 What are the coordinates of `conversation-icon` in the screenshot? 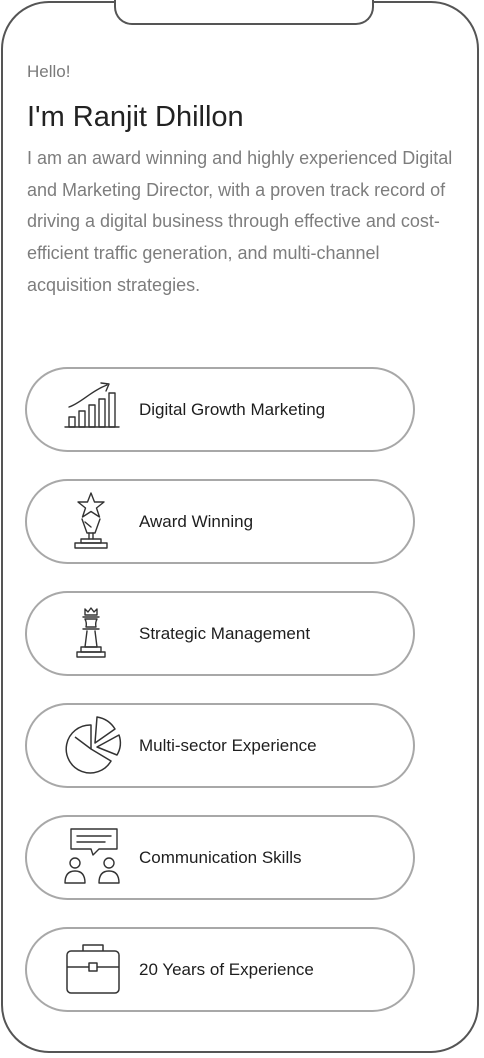 It's located at (94, 858).